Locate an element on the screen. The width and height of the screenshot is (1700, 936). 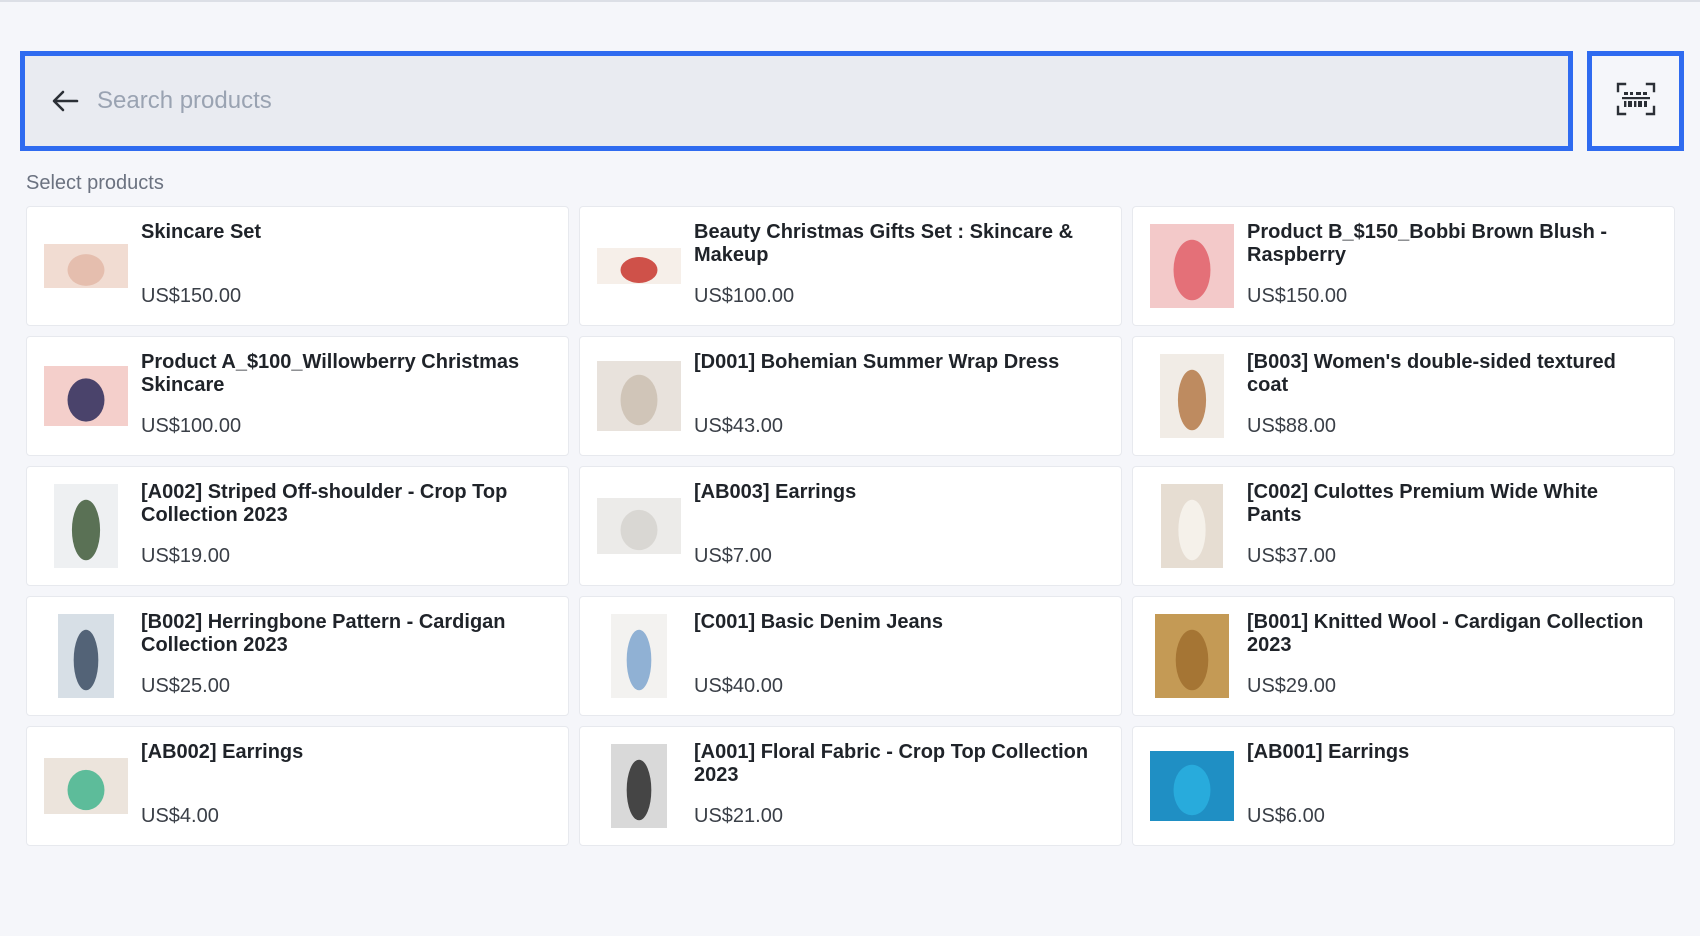
product-title: [AB003] Earrings is located at coordinates (775, 492).